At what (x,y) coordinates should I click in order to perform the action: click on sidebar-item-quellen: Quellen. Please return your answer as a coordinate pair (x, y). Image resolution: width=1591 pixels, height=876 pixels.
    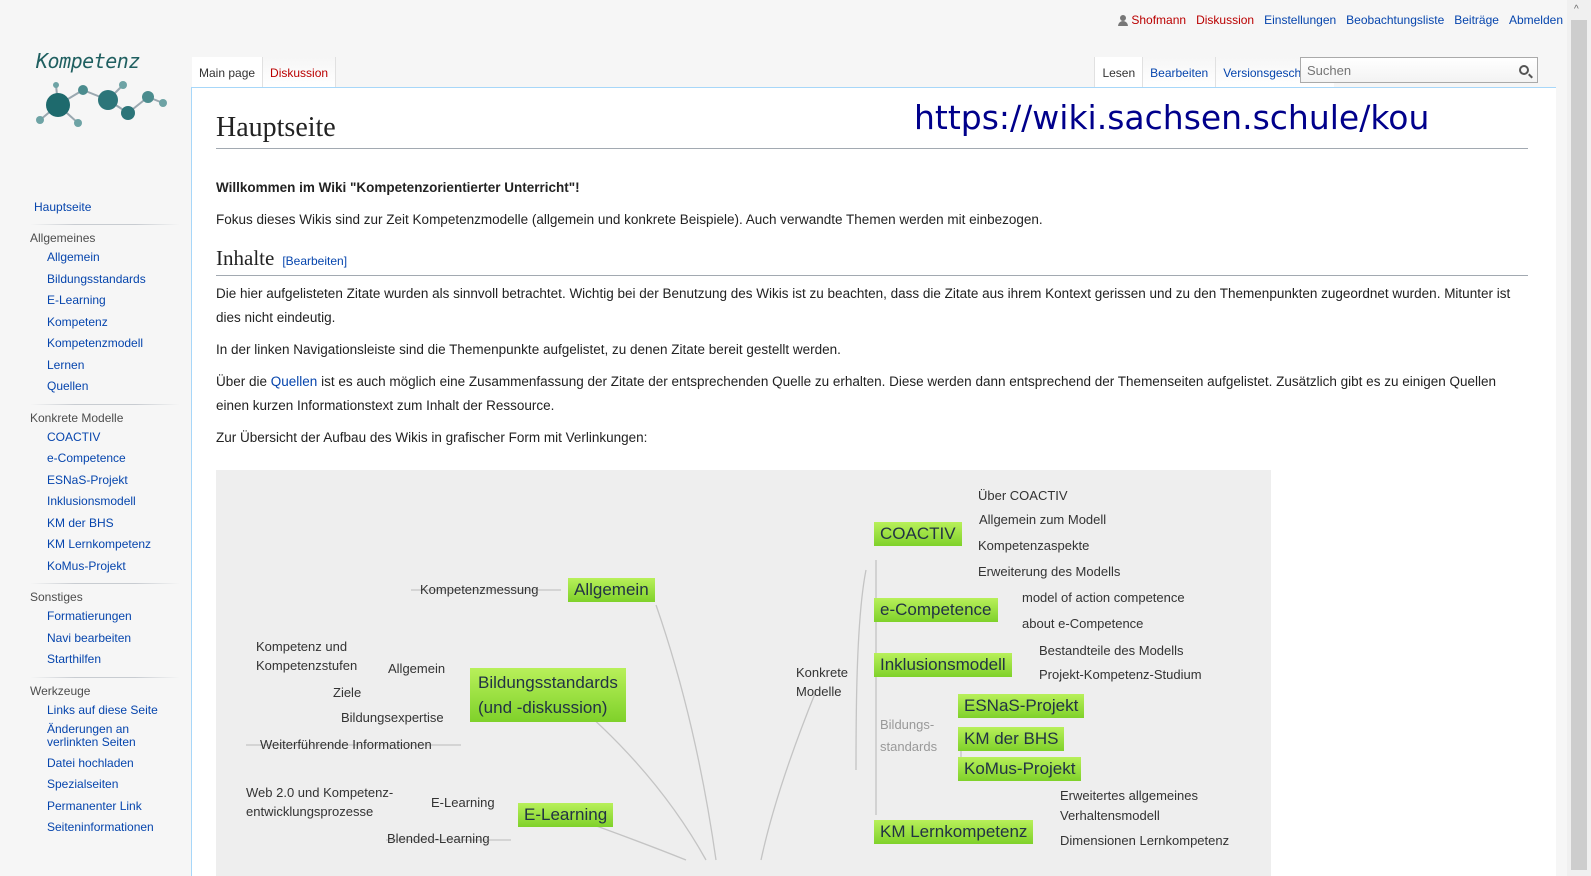
    Looking at the image, I should click on (67, 386).